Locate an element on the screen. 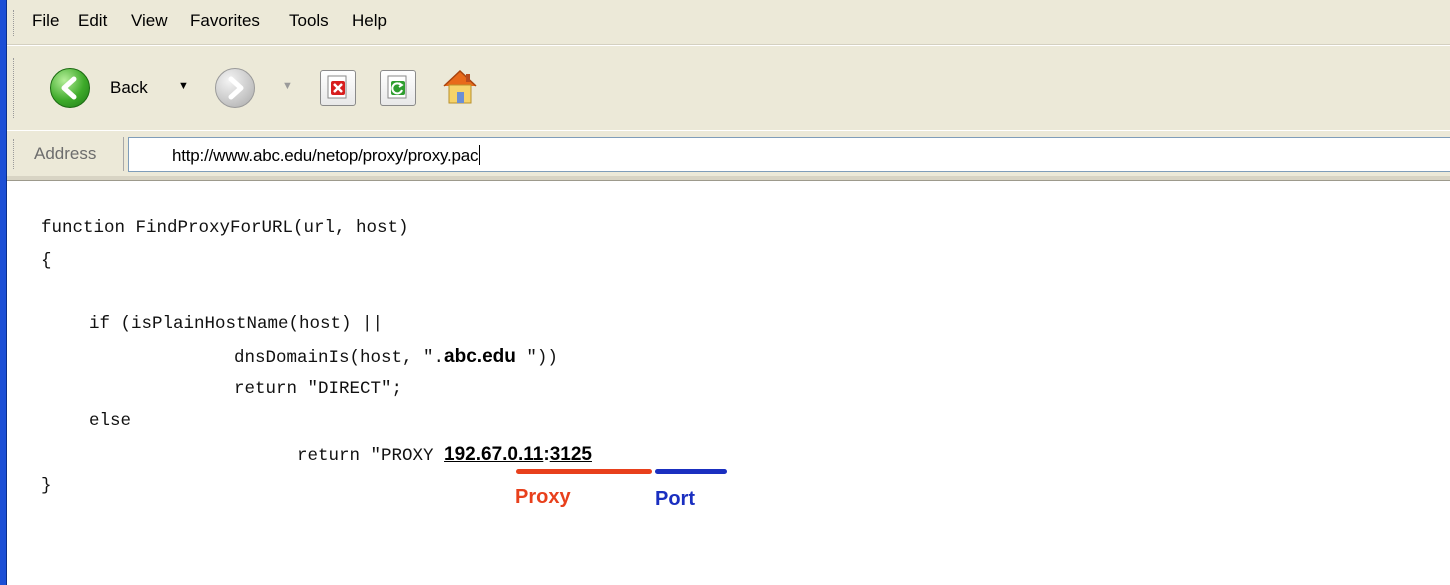 The width and height of the screenshot is (1450, 585). menu-bar-grip is located at coordinates (15, 23).